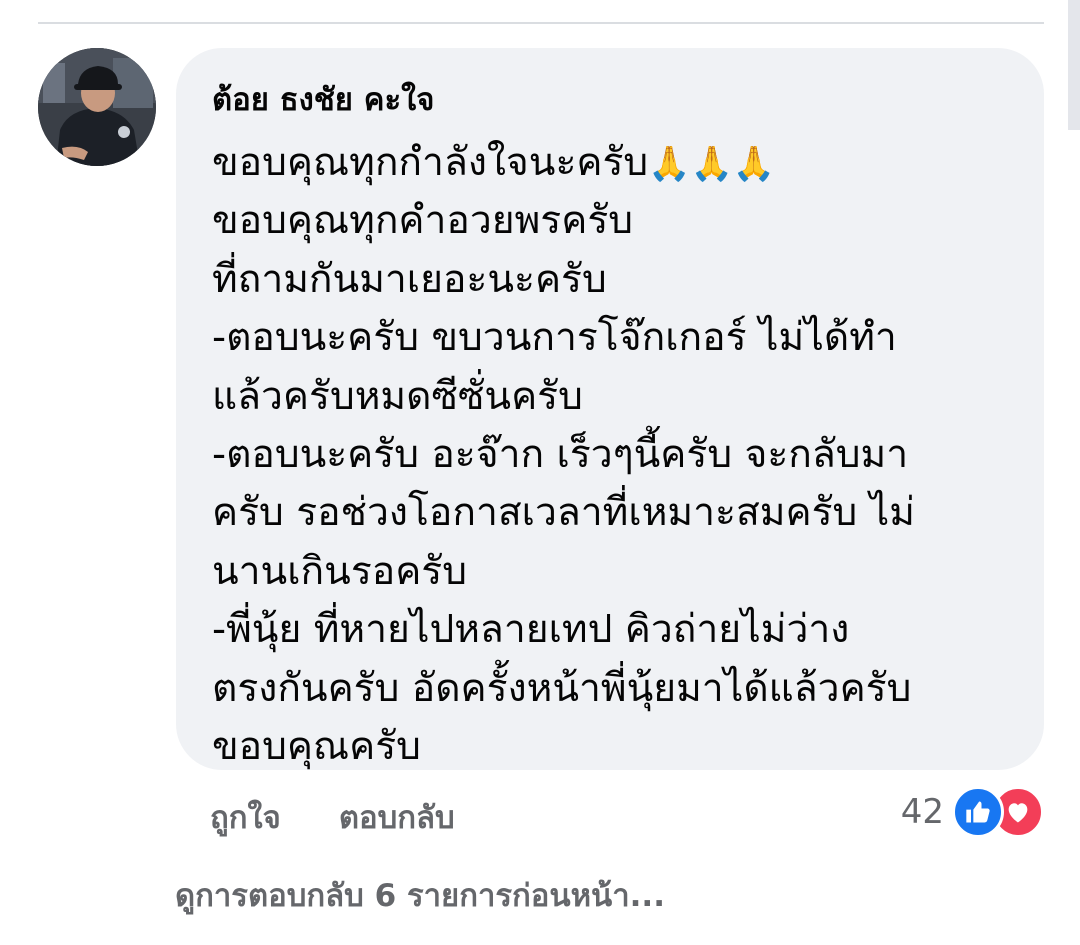 This screenshot has height=945, width=1080. I want to click on comment-line: ครับ รอช่วงโอกาสเวลาที่เหมาะสมครับ ไม่, so click(564, 513).